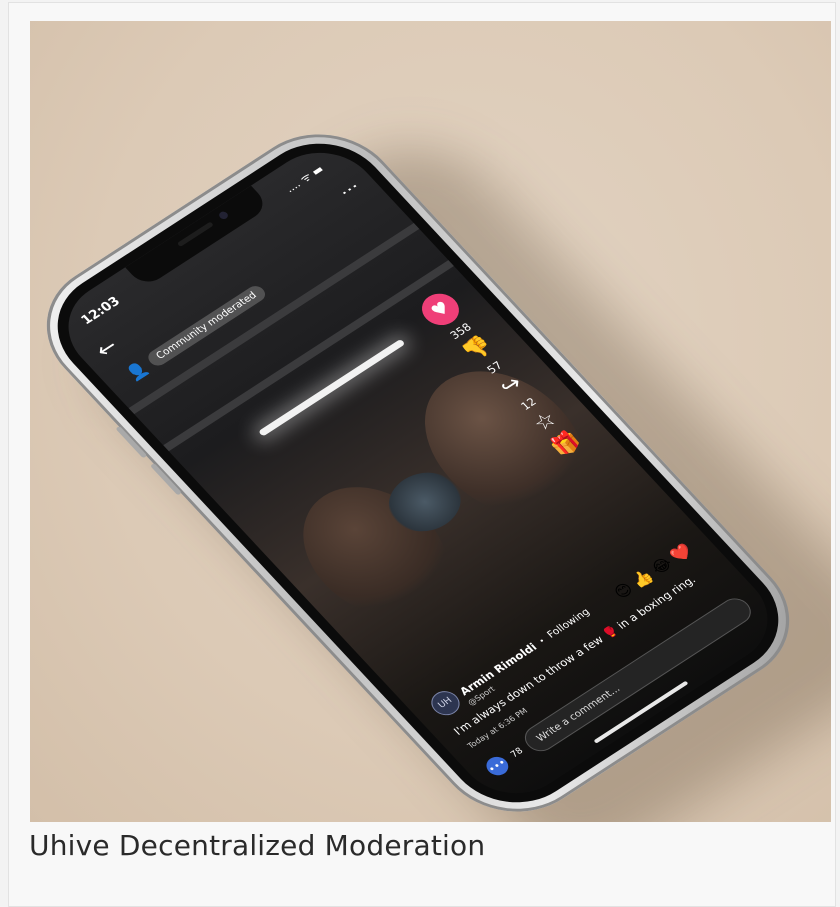  Describe the element at coordinates (517, 753) in the screenshot. I see `comment-count: 78` at that location.